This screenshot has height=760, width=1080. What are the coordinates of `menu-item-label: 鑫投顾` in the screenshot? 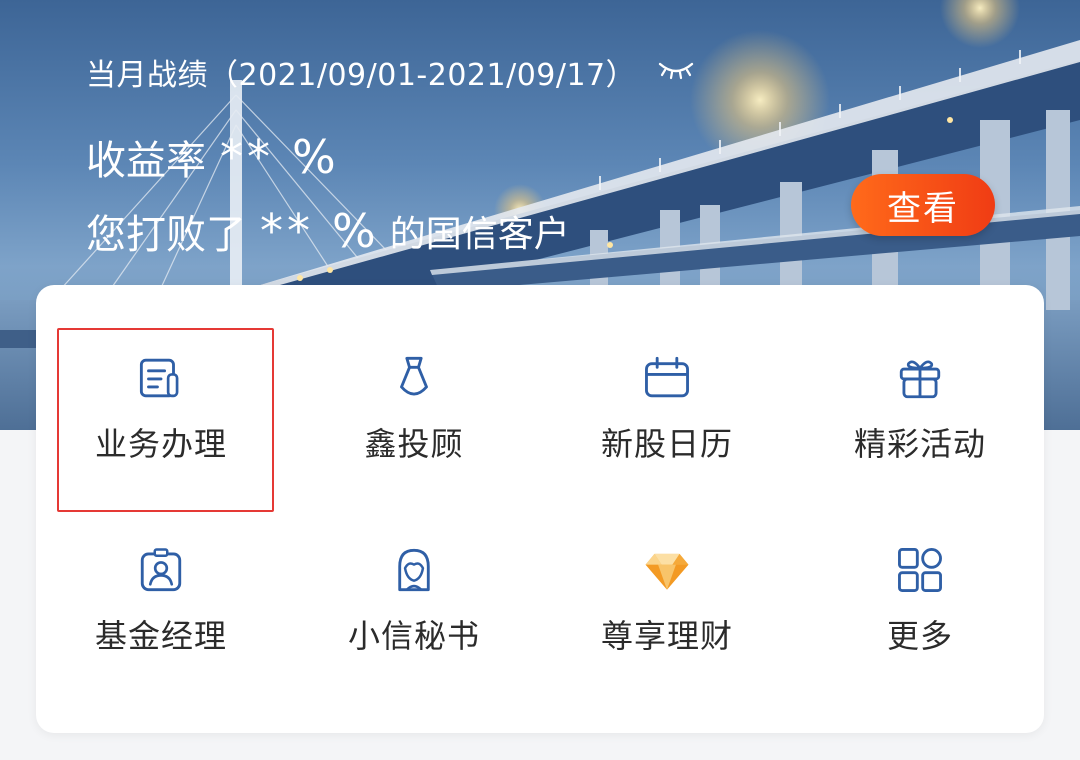 It's located at (414, 444).